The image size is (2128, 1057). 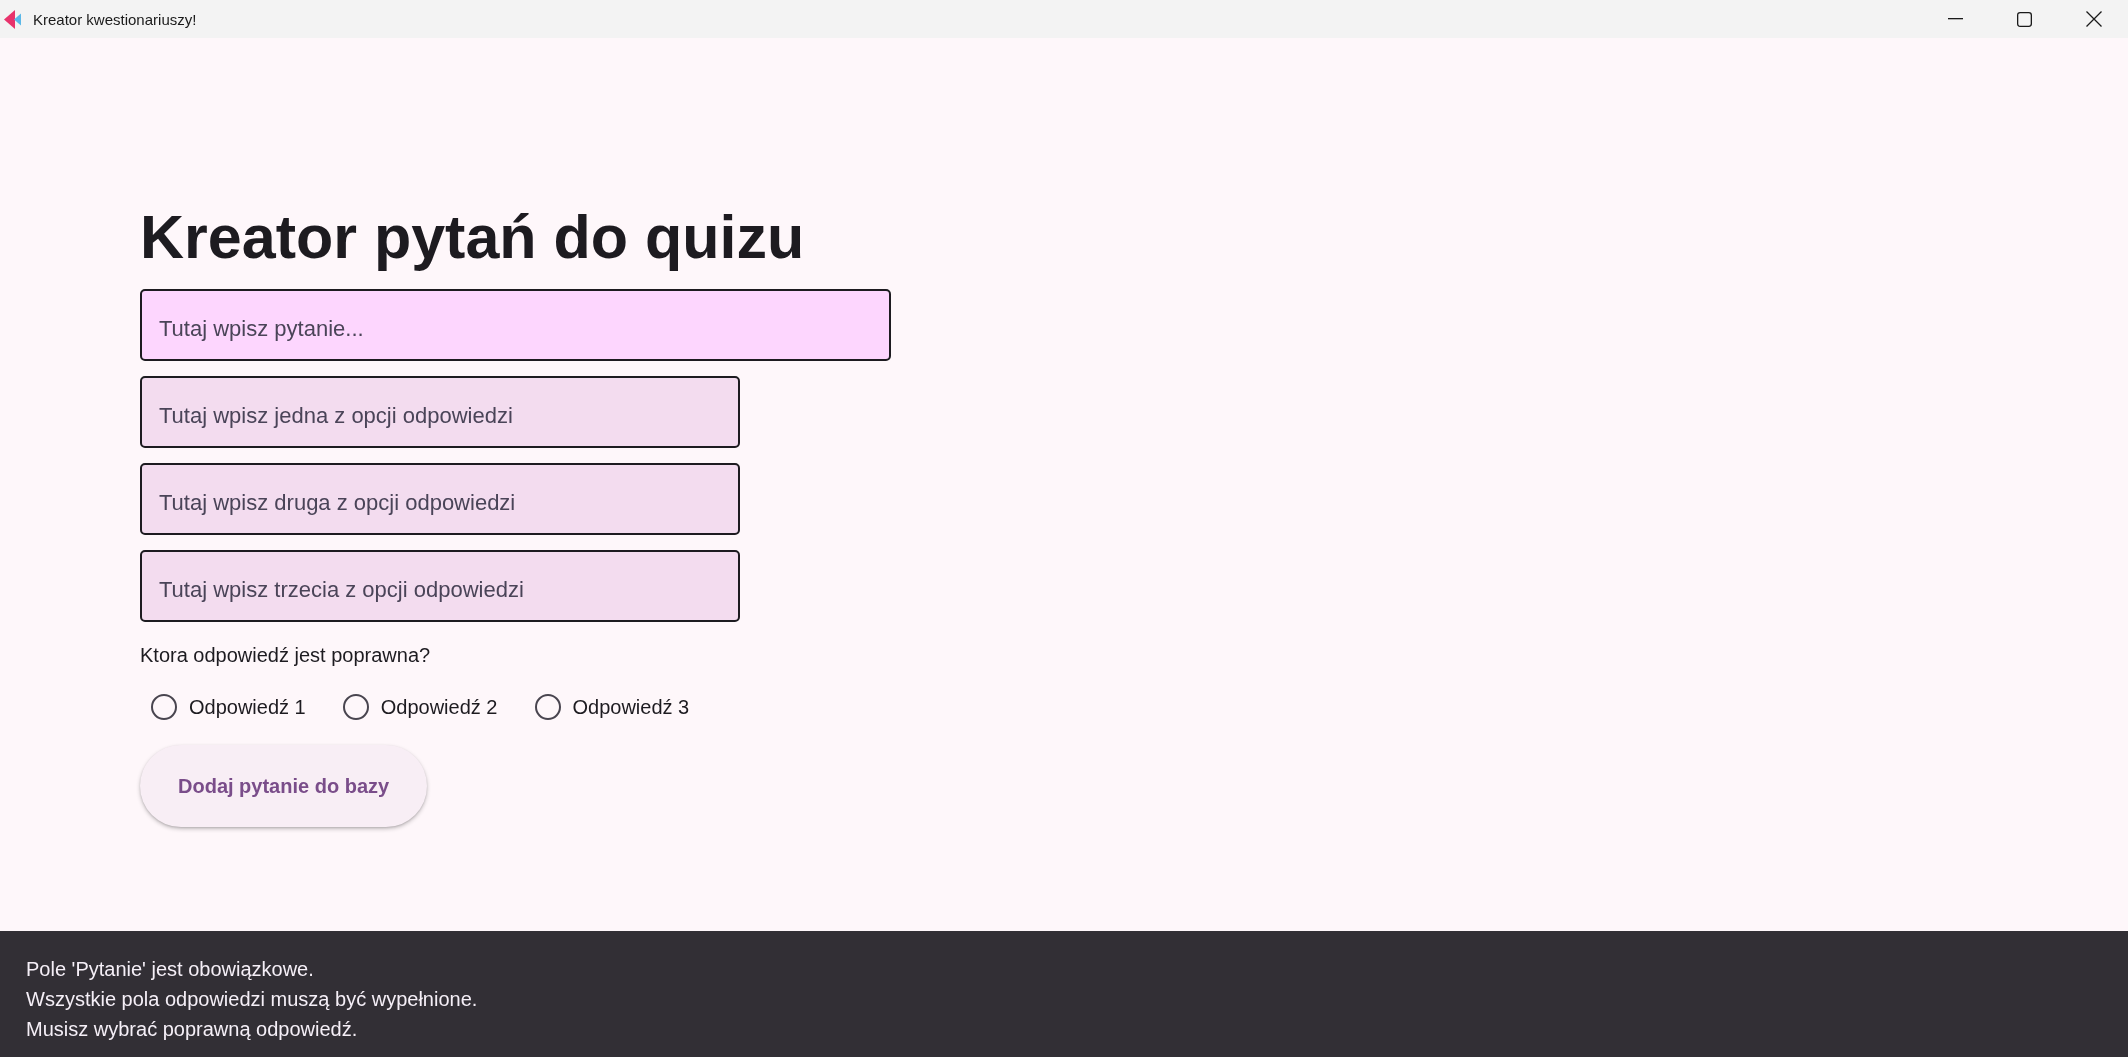 What do you see at coordinates (252, 999) in the screenshot?
I see `snackbar-message: Wszystkie pola odpowiedzi muszą być wypełnione.` at bounding box center [252, 999].